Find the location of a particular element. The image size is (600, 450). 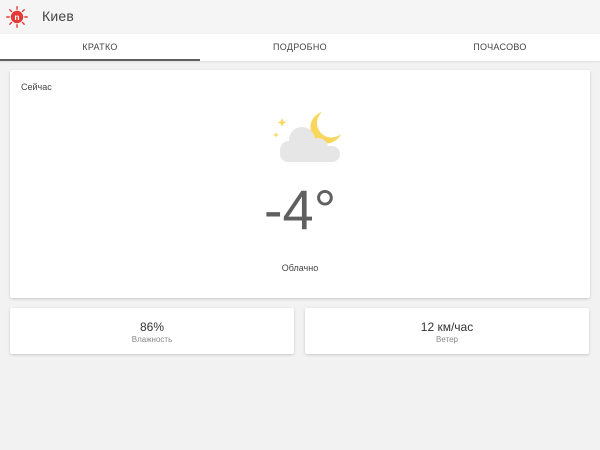

humidity-value: 86% is located at coordinates (152, 327).